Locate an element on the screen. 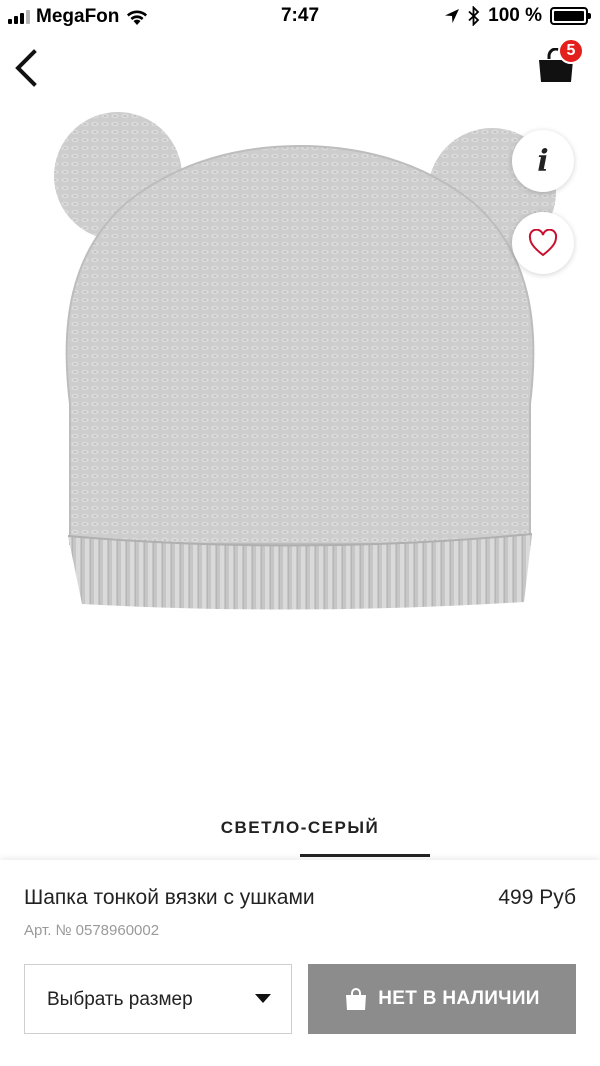 The height and width of the screenshot is (1066, 600). cart-count-badge: 5 is located at coordinates (571, 51).